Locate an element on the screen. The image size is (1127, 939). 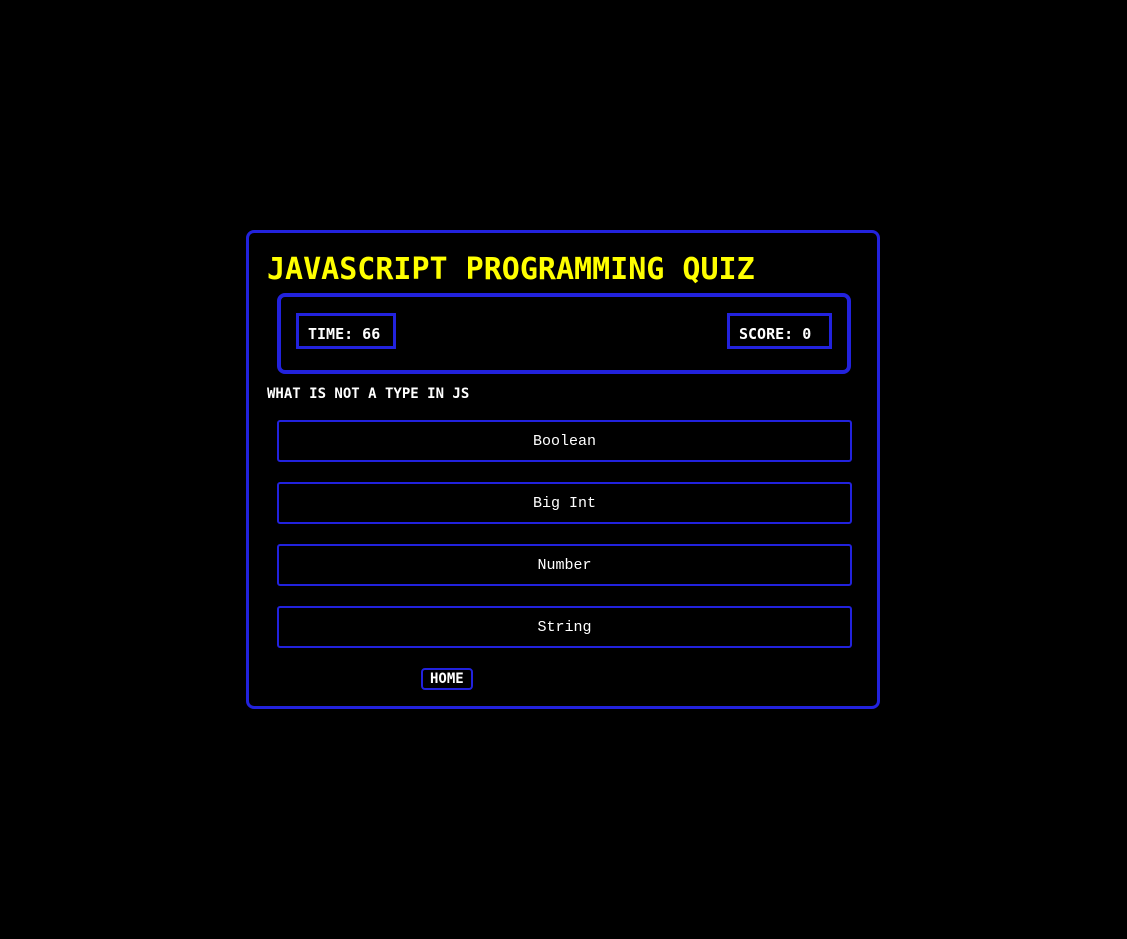
question-text: WHAT IS NOT A TYPE IN JS is located at coordinates (368, 394).